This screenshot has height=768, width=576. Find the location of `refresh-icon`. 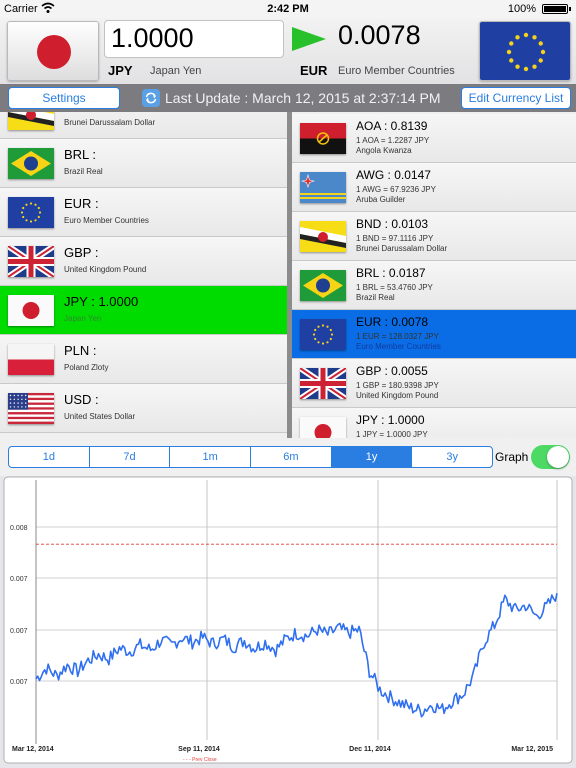

refresh-icon is located at coordinates (151, 98).